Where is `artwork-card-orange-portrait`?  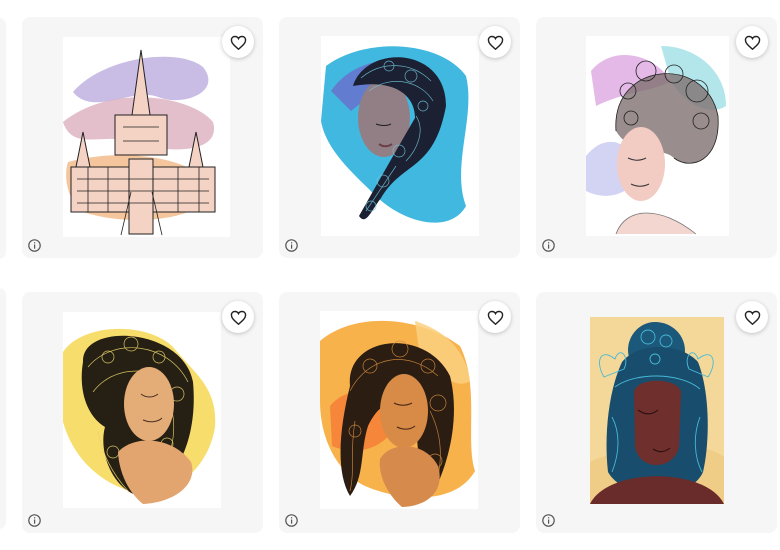
artwork-card-orange-portrait is located at coordinates (399, 412).